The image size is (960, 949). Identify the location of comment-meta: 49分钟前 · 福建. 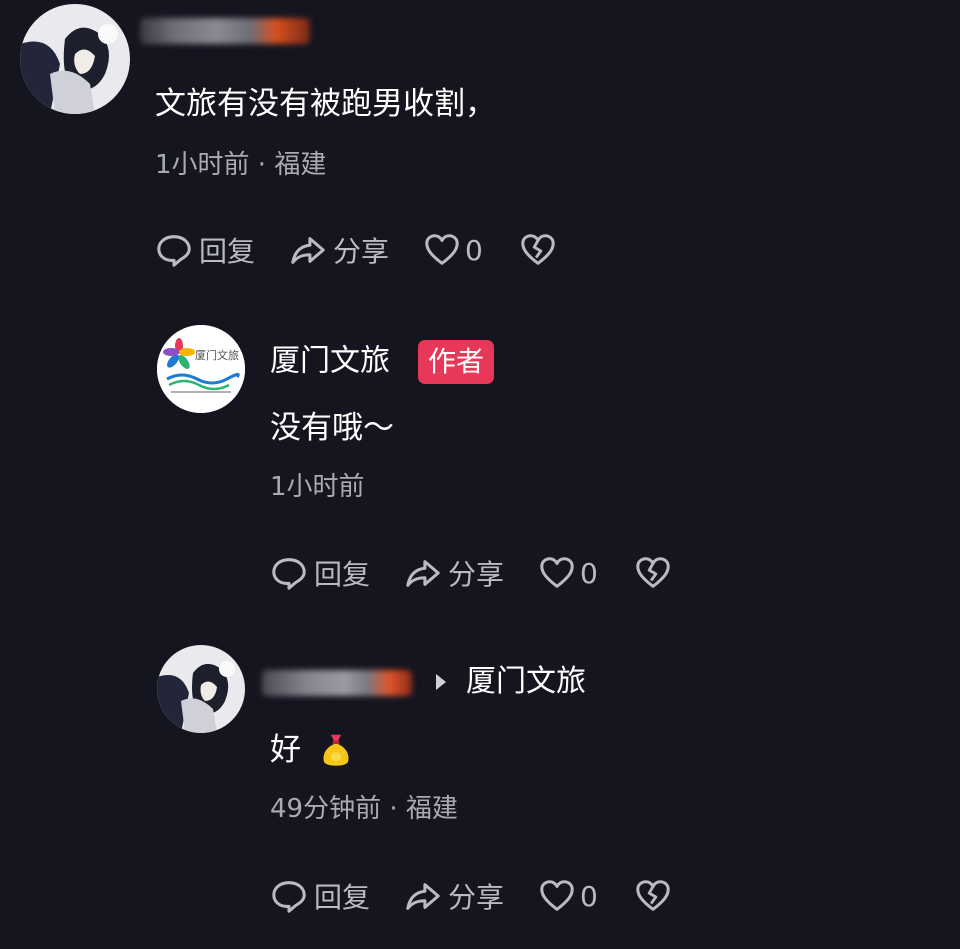
(364, 809).